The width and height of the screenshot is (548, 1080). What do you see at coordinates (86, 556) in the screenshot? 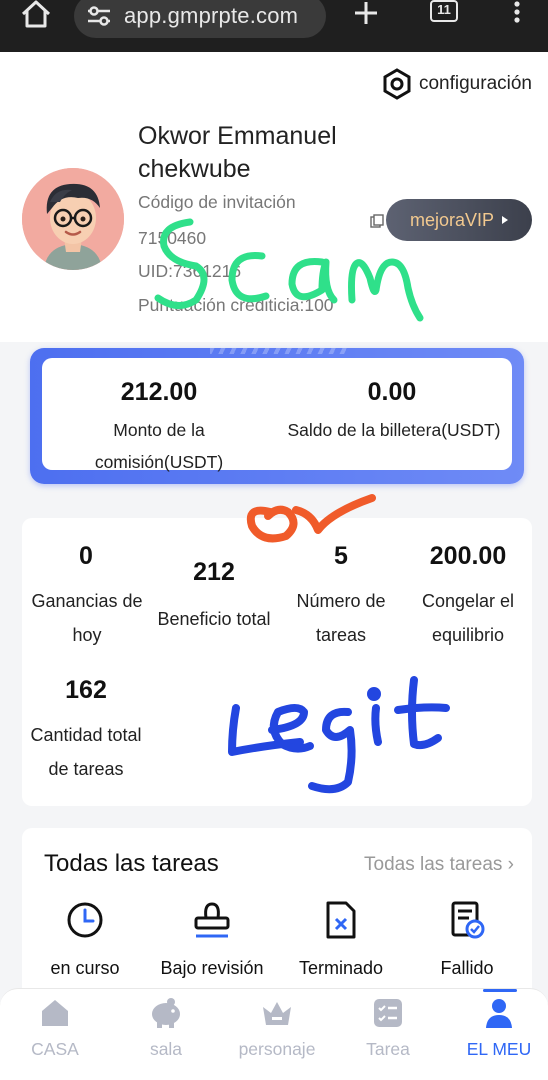
I see `today-earnings-value: 0` at bounding box center [86, 556].